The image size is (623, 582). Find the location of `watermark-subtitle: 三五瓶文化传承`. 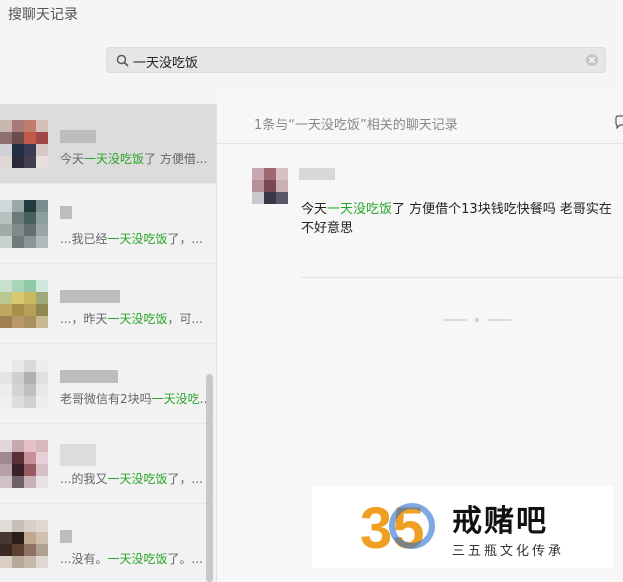

watermark-subtitle: 三五瓶文化传承 is located at coordinates (508, 551).